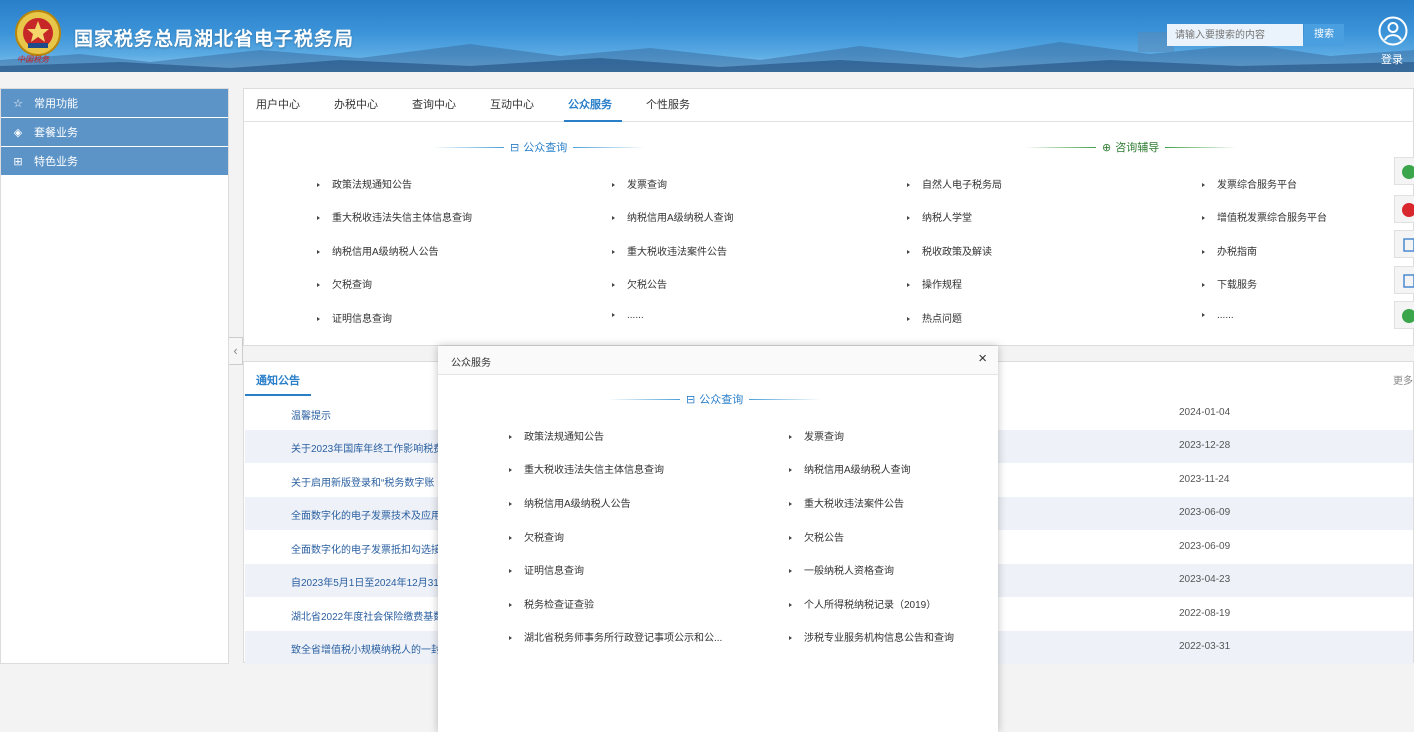  I want to click on notice-title: 全面数字化的电子发票抵扣勾选接, so click(366, 548).